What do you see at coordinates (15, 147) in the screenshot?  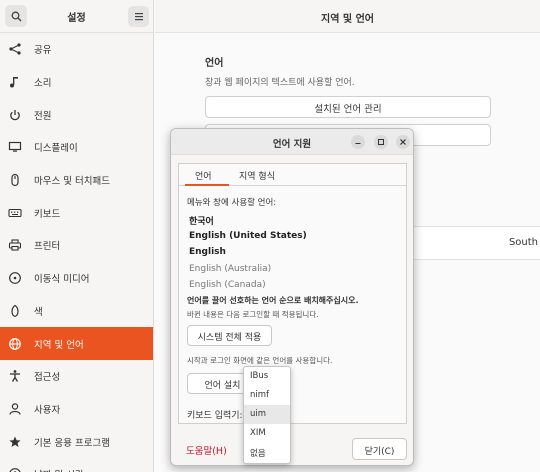 I see `monitor-icon` at bounding box center [15, 147].